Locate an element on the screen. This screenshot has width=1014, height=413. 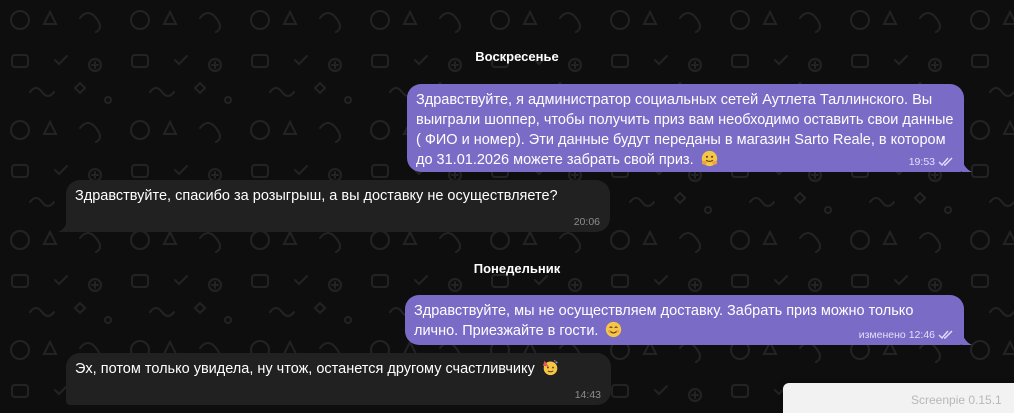
message-time: 20:06 is located at coordinates (586, 222).